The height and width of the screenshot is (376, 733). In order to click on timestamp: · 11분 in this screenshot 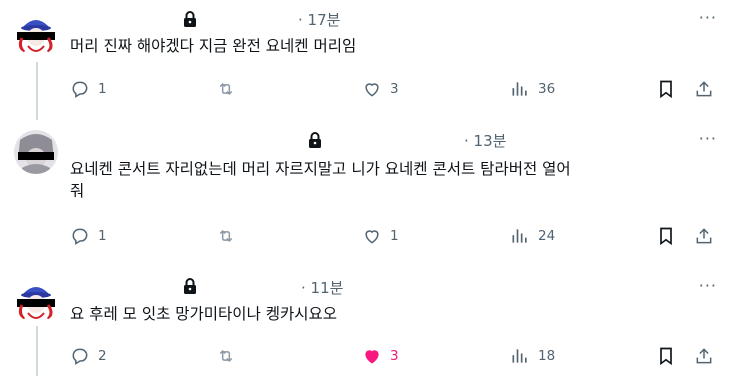, I will do `click(322, 287)`.